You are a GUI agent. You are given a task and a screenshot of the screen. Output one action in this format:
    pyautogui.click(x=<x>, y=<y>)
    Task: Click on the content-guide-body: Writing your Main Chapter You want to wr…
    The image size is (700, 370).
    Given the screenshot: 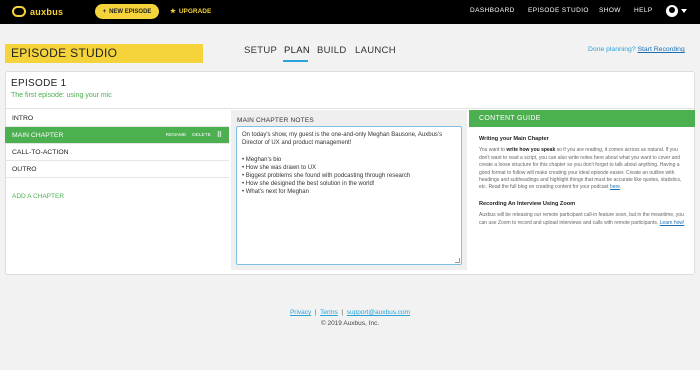 What is the action you would take?
    pyautogui.click(x=583, y=186)
    